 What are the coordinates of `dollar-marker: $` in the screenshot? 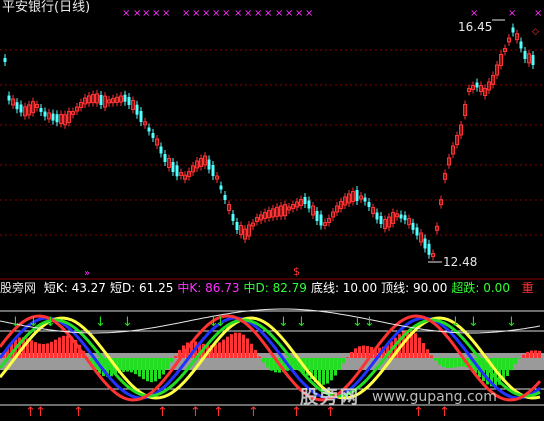 It's located at (296, 271).